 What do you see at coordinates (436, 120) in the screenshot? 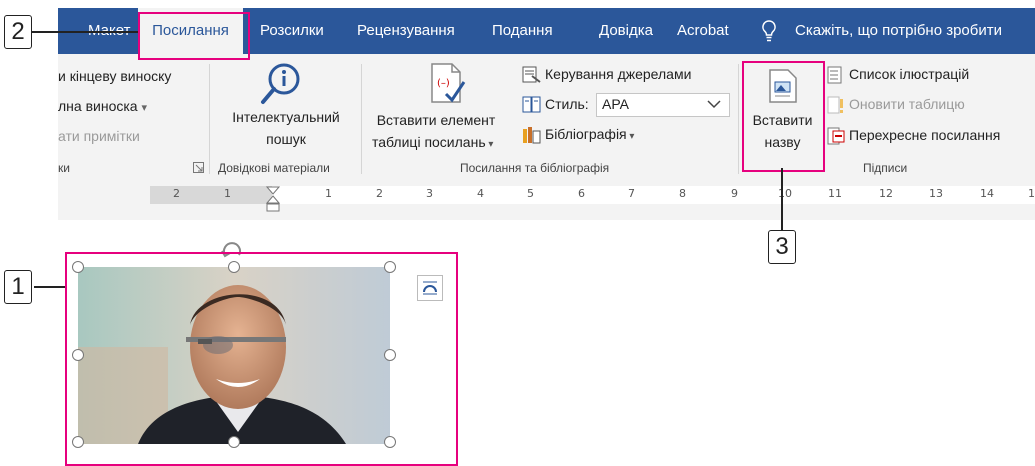
I see `insert-citation-button: Вставити елемент` at bounding box center [436, 120].